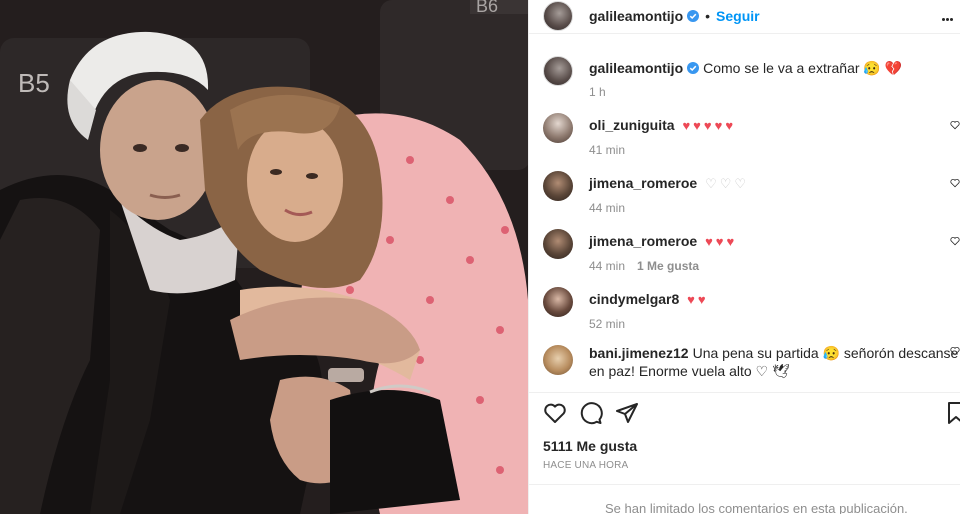 Image resolution: width=960 pixels, height=514 pixels. I want to click on comment-like-count: 1 Me gusta, so click(668, 266).